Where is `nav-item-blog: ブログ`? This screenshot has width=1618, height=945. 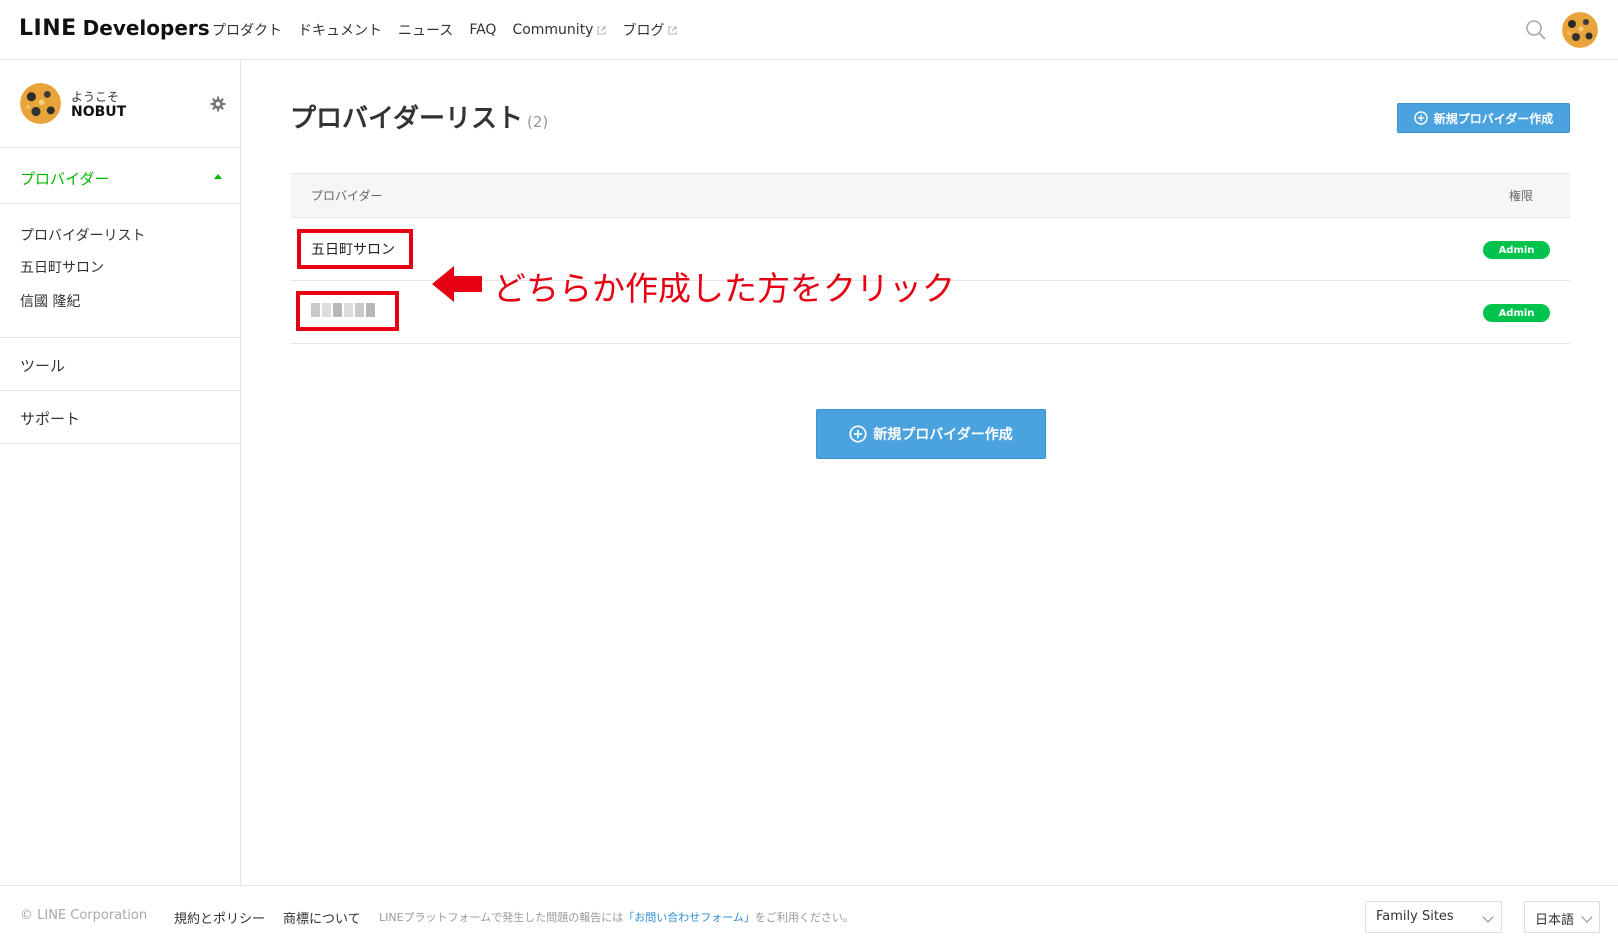 nav-item-blog: ブログ is located at coordinates (650, 30).